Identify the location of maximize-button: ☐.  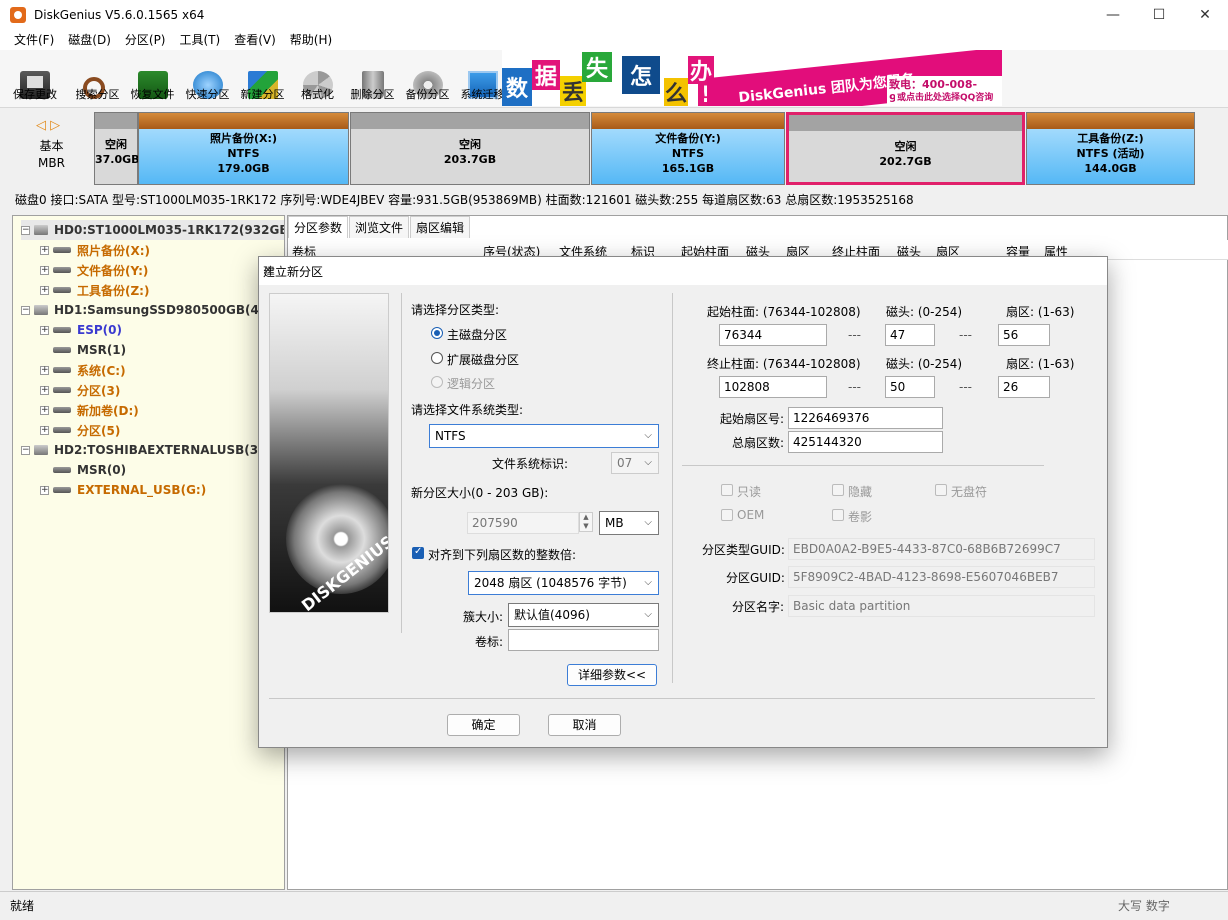
(1159, 15).